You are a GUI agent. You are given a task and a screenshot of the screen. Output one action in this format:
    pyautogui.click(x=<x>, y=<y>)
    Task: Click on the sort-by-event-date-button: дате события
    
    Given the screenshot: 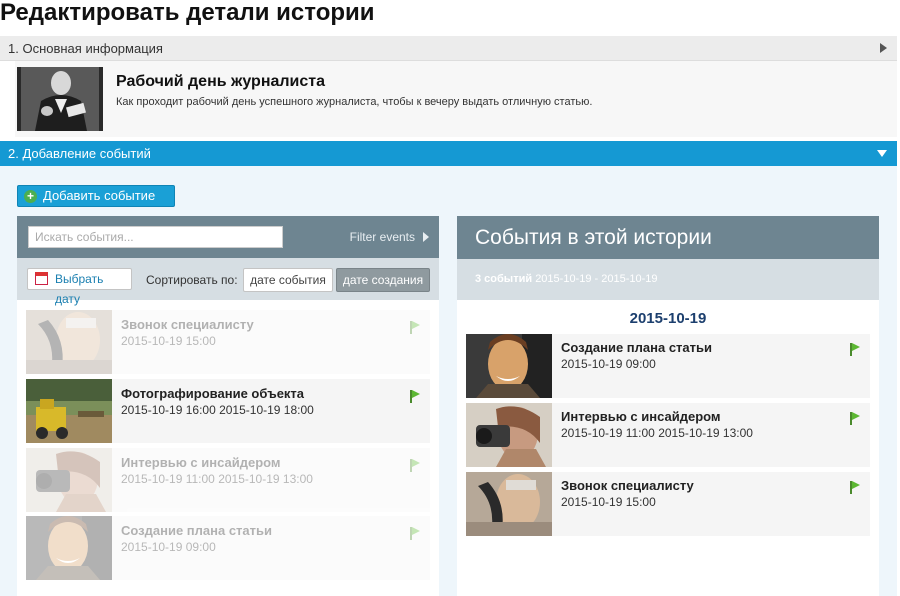 What is the action you would take?
    pyautogui.click(x=288, y=280)
    